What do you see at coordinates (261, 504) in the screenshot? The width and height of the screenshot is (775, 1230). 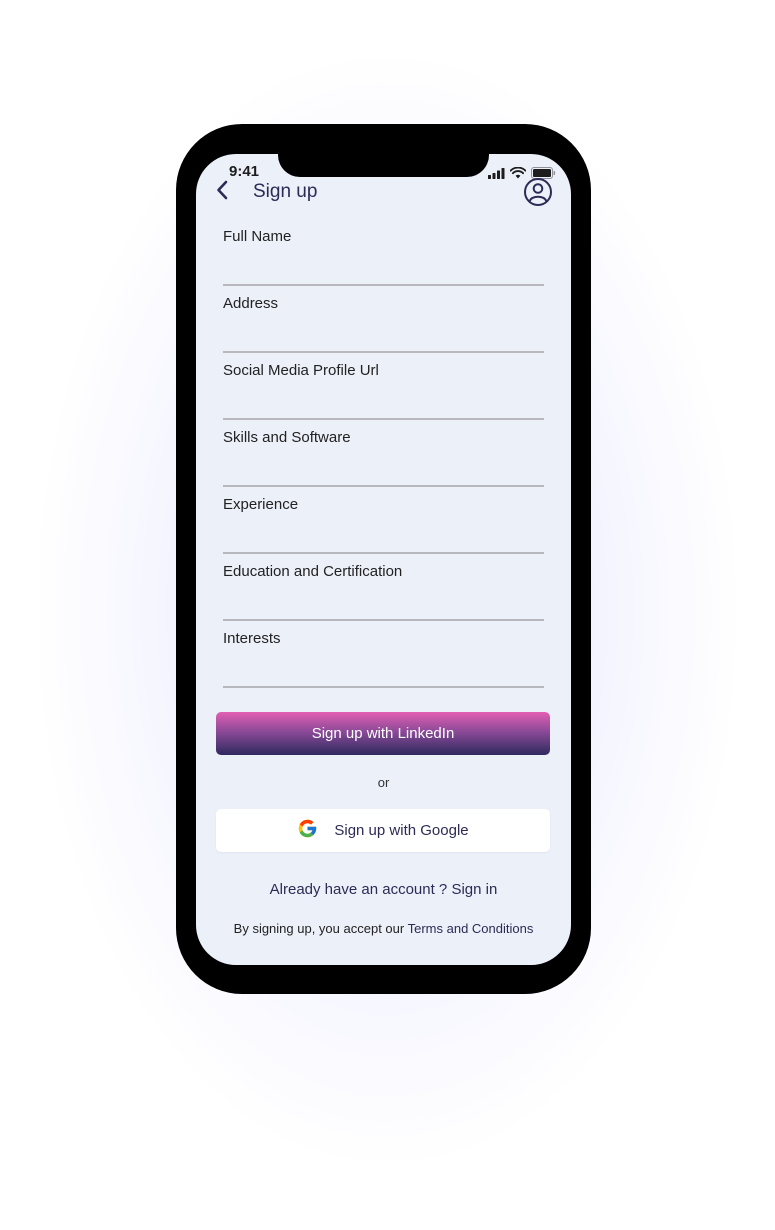 I see `field-label: Experience` at bounding box center [261, 504].